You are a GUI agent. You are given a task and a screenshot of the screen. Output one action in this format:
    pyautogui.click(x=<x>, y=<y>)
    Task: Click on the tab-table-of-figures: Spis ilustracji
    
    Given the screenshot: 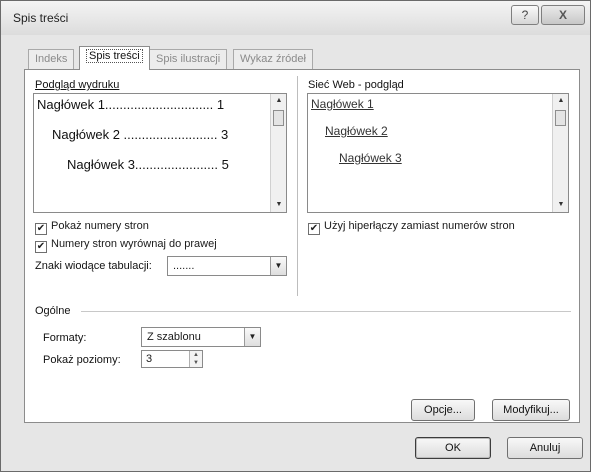 What is the action you would take?
    pyautogui.click(x=188, y=59)
    